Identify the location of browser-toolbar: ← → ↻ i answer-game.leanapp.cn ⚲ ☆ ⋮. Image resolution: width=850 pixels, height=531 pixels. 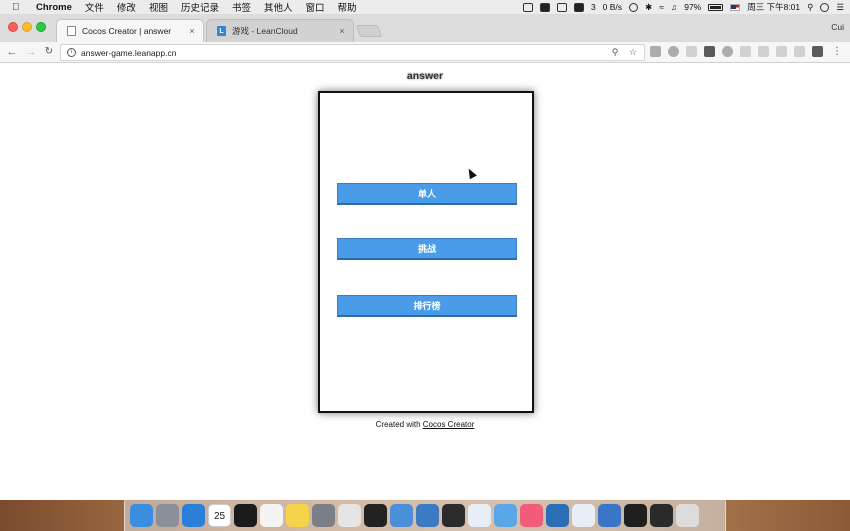
(425, 52).